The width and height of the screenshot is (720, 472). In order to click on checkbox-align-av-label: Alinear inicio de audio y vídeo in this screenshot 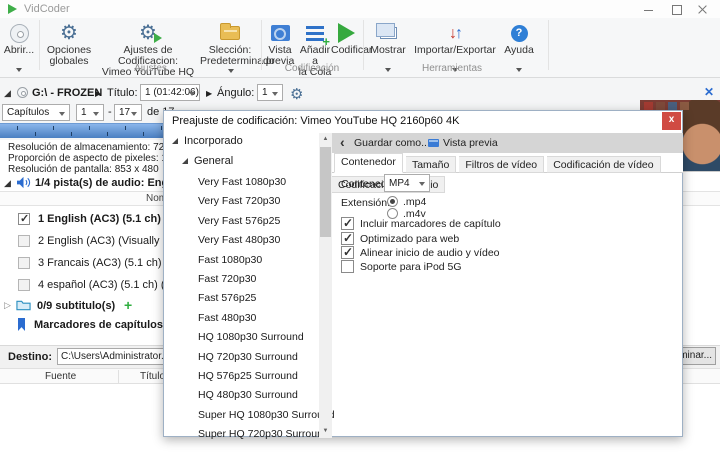, I will do `click(430, 253)`.